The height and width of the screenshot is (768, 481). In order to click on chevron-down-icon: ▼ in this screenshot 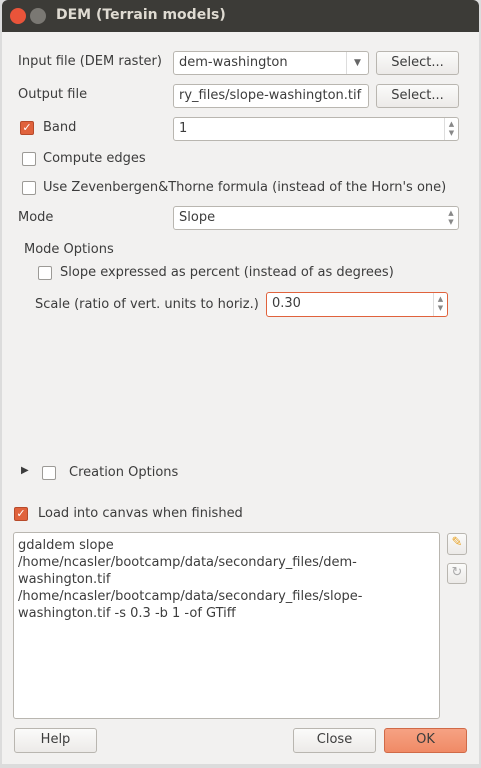, I will do `click(357, 63)`.